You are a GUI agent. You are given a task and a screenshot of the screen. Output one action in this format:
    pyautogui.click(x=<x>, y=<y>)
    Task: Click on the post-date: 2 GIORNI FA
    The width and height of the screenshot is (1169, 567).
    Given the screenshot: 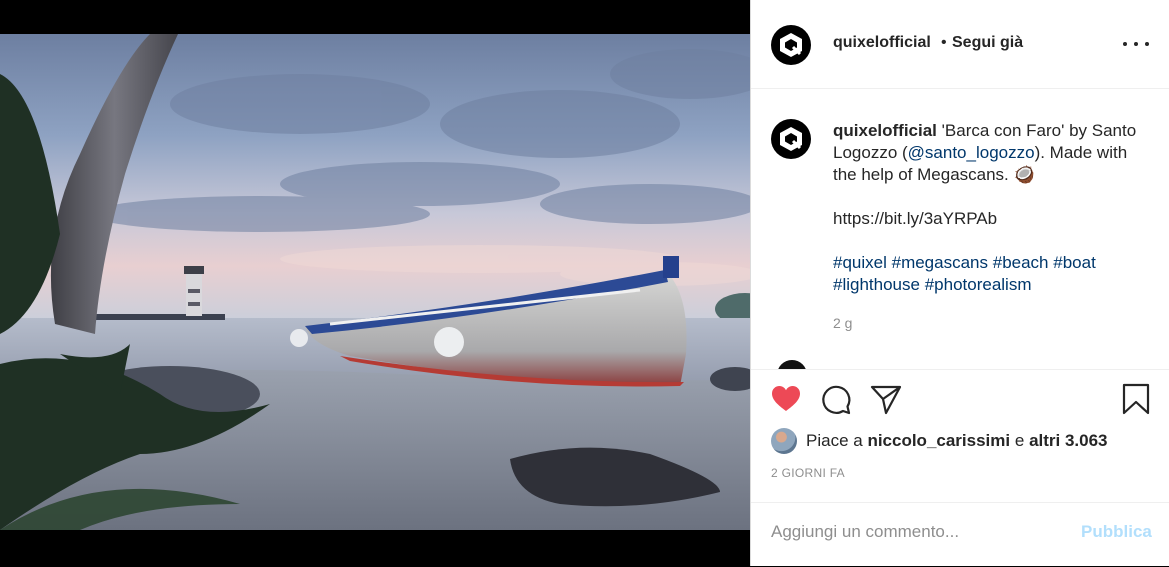 What is the action you would take?
    pyautogui.click(x=808, y=473)
    